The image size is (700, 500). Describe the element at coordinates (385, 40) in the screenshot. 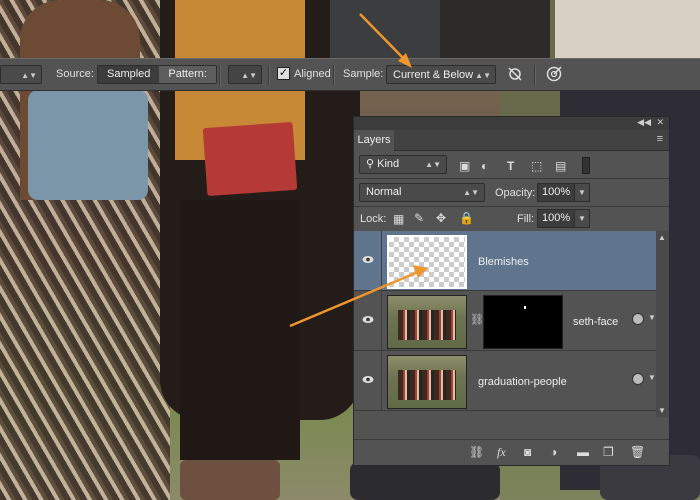

I see `annotation-arrow-sample` at that location.